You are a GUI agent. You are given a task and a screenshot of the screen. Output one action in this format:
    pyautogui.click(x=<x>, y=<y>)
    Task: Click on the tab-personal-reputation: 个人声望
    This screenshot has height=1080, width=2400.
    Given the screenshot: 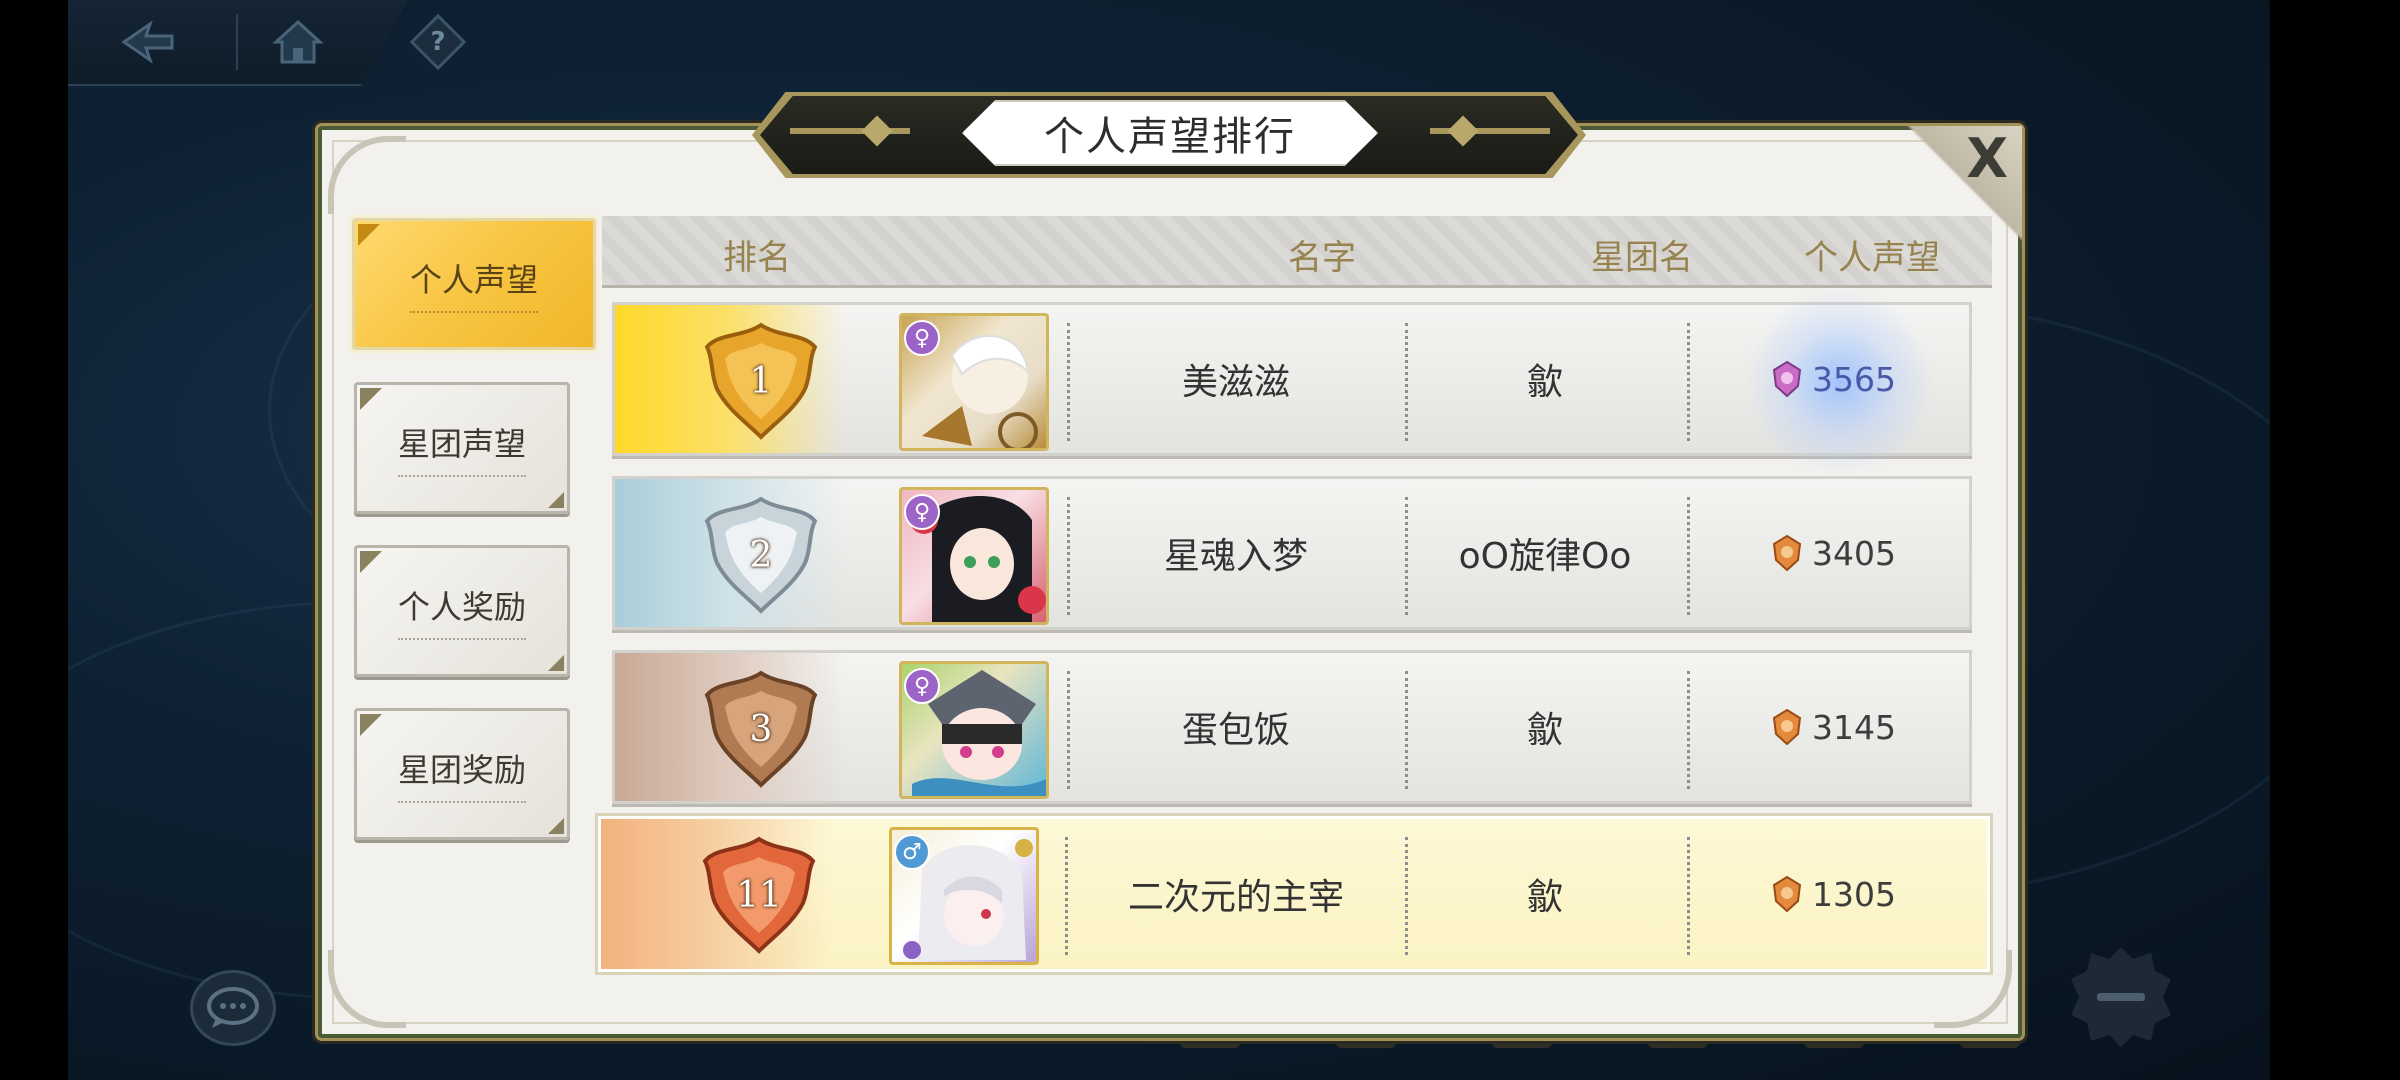 What is the action you would take?
    pyautogui.click(x=474, y=284)
    